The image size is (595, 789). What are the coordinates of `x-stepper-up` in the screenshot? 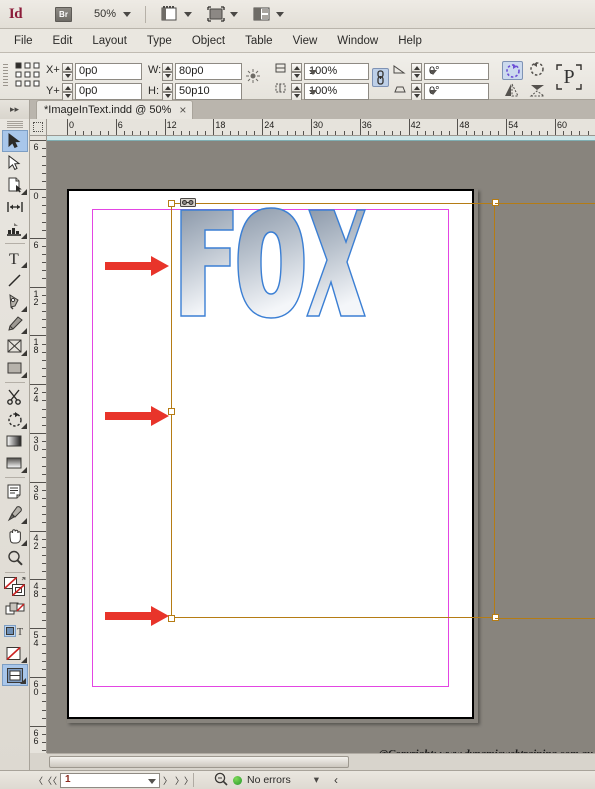 It's located at (67, 67).